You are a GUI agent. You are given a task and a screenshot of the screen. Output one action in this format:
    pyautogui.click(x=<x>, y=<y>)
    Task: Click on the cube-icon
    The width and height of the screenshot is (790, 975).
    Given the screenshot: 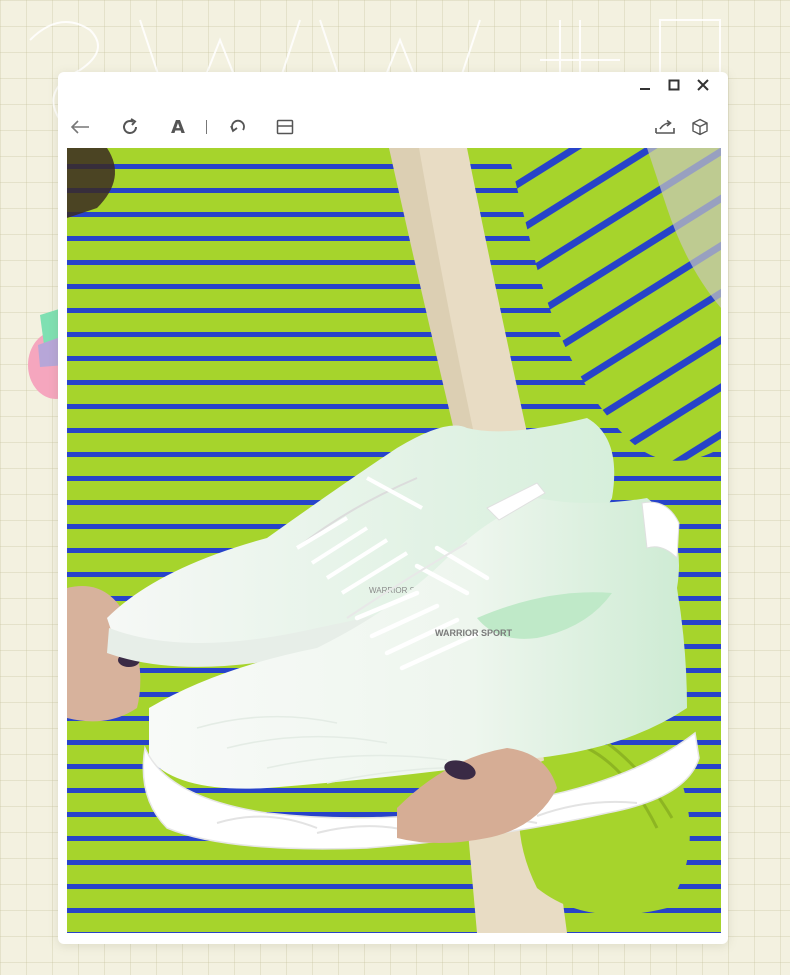 What is the action you would take?
    pyautogui.click(x=700, y=127)
    